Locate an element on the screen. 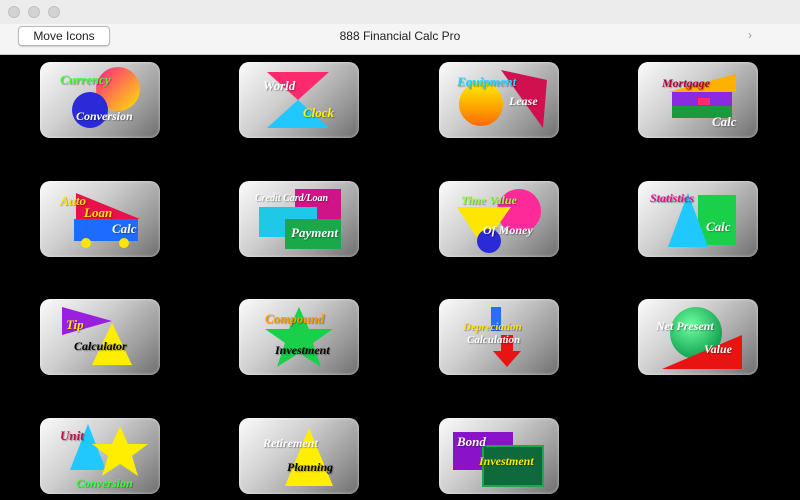 The height and width of the screenshot is (500, 800). tile-label: Planning is located at coordinates (310, 467).